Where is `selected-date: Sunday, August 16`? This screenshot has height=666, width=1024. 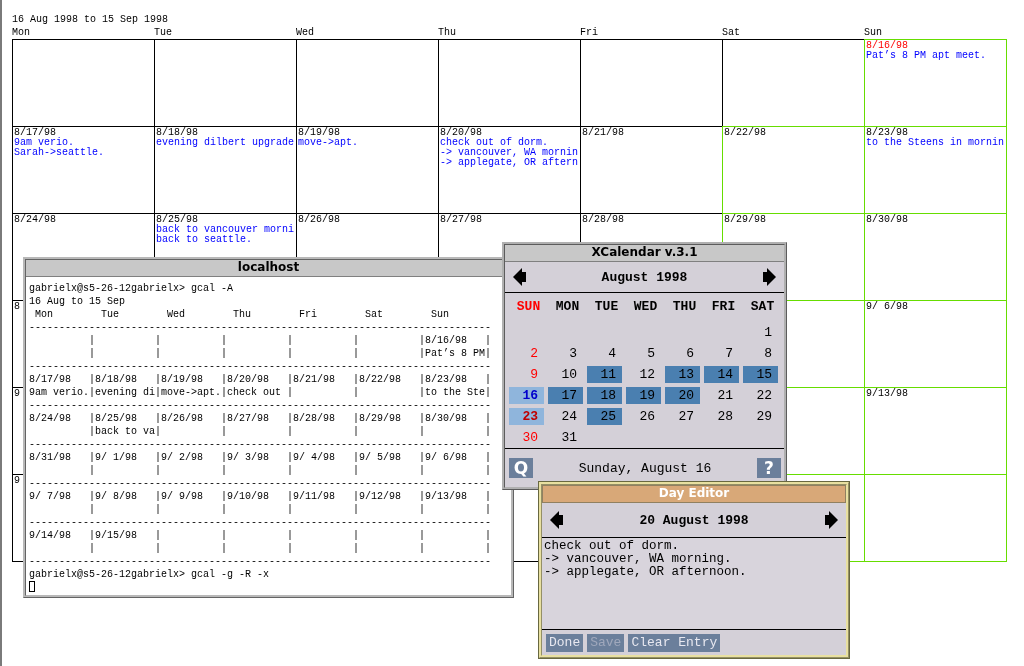
selected-date: Sunday, August 16 is located at coordinates (645, 468).